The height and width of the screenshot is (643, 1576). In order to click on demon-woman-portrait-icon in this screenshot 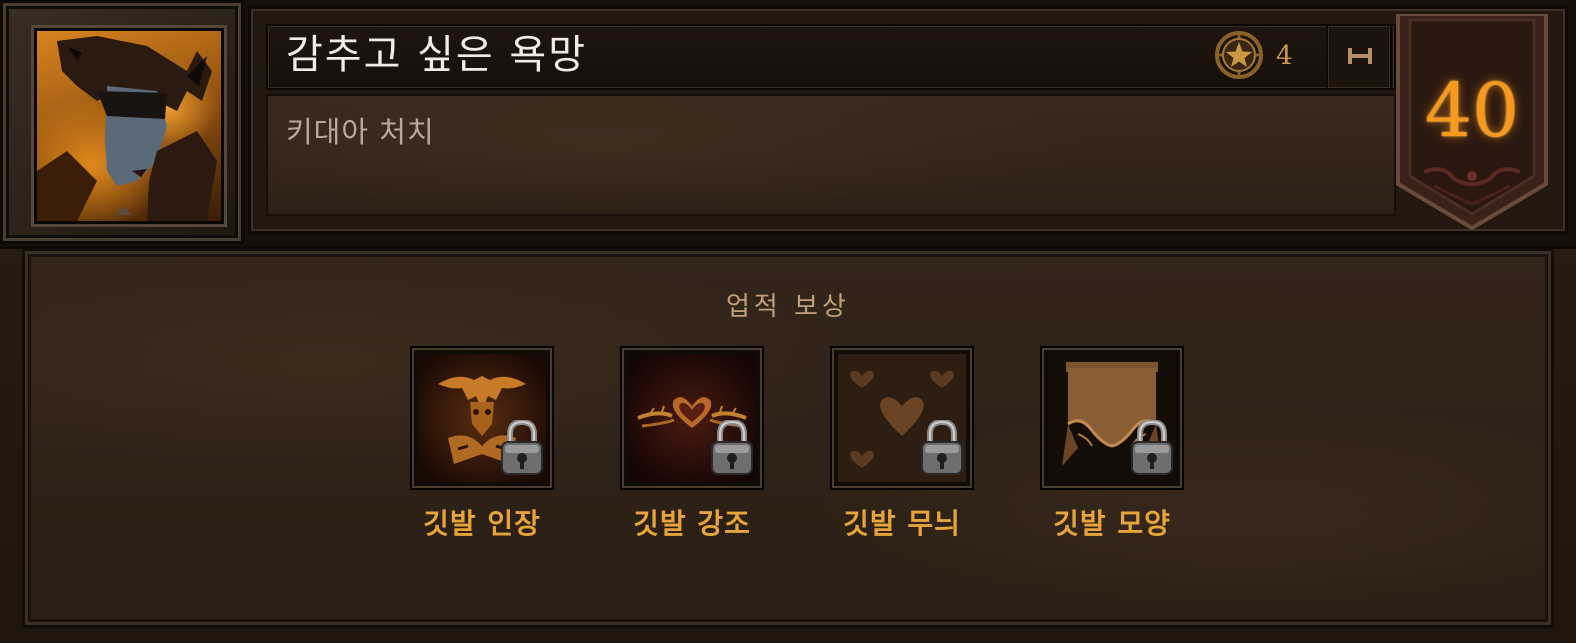, I will do `click(129, 126)`.